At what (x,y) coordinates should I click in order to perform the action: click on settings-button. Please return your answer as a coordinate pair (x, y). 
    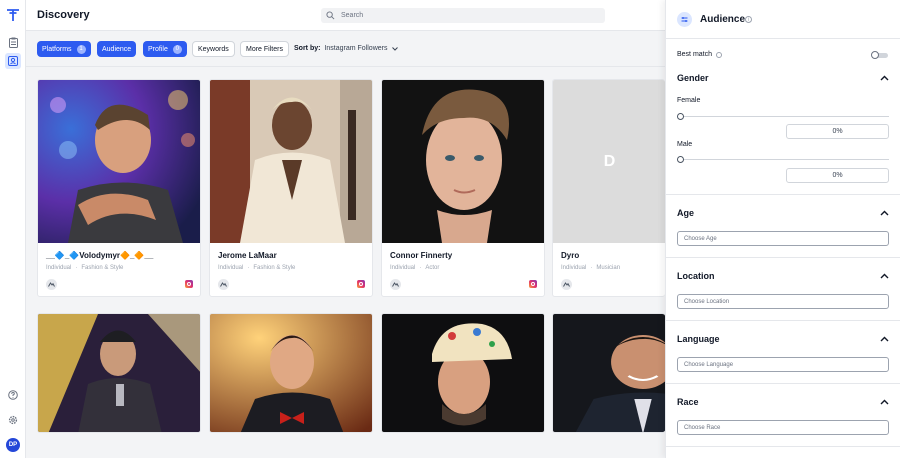
    Looking at the image, I should click on (13, 420).